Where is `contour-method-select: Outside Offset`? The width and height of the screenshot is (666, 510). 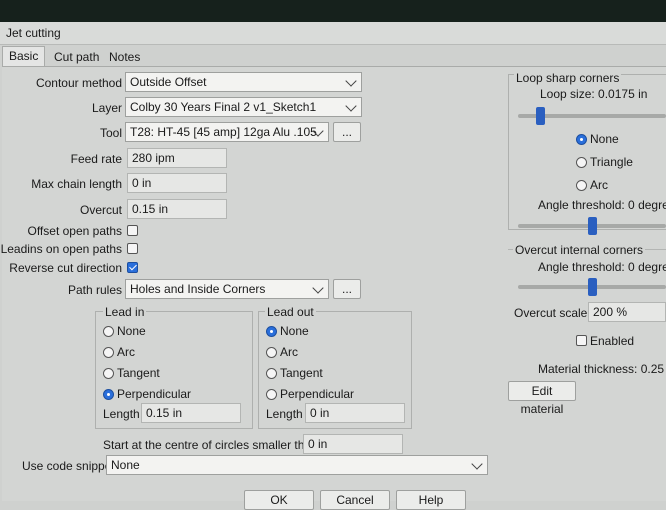 contour-method-select: Outside Offset is located at coordinates (243, 82).